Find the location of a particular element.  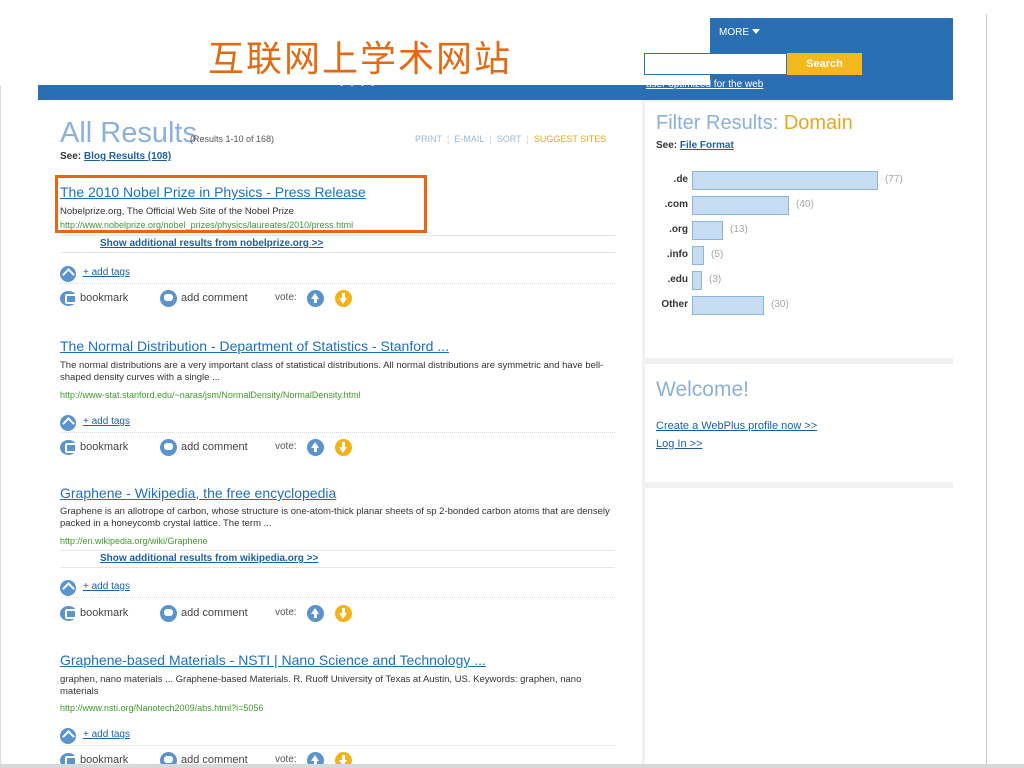

empty-panel is located at coordinates (799, 628).